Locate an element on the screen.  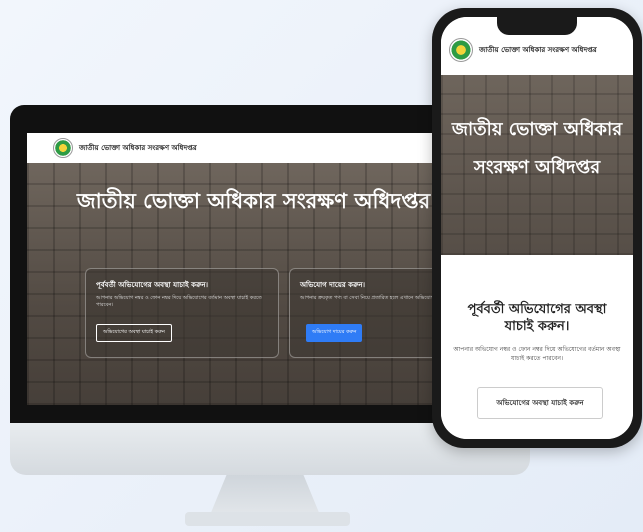
mobile-hero: জাতীয় ভোক্তা অধিকার সংরক্ষণ অধিদপ্তর is located at coordinates (537, 165).